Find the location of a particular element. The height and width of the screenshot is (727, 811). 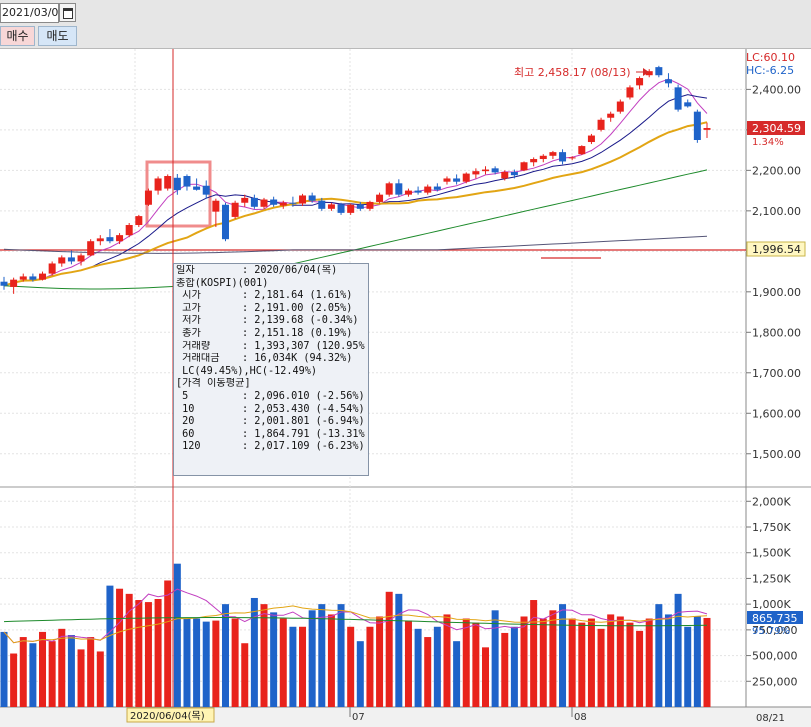

date-input: 2021/03/03 is located at coordinates (29, 13).